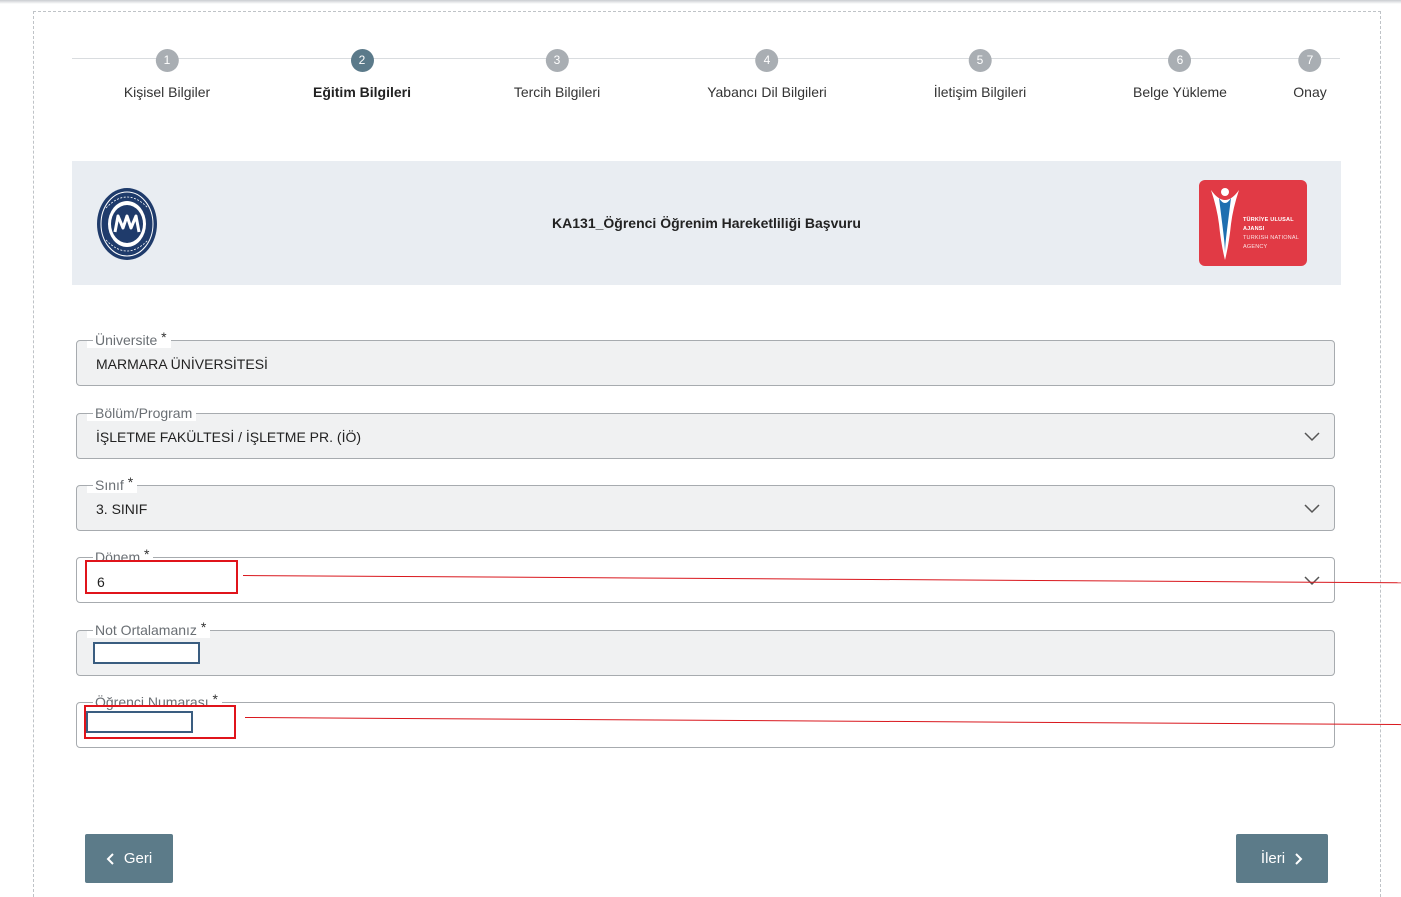  Describe the element at coordinates (110, 858) in the screenshot. I see `chevron-left-icon` at that location.